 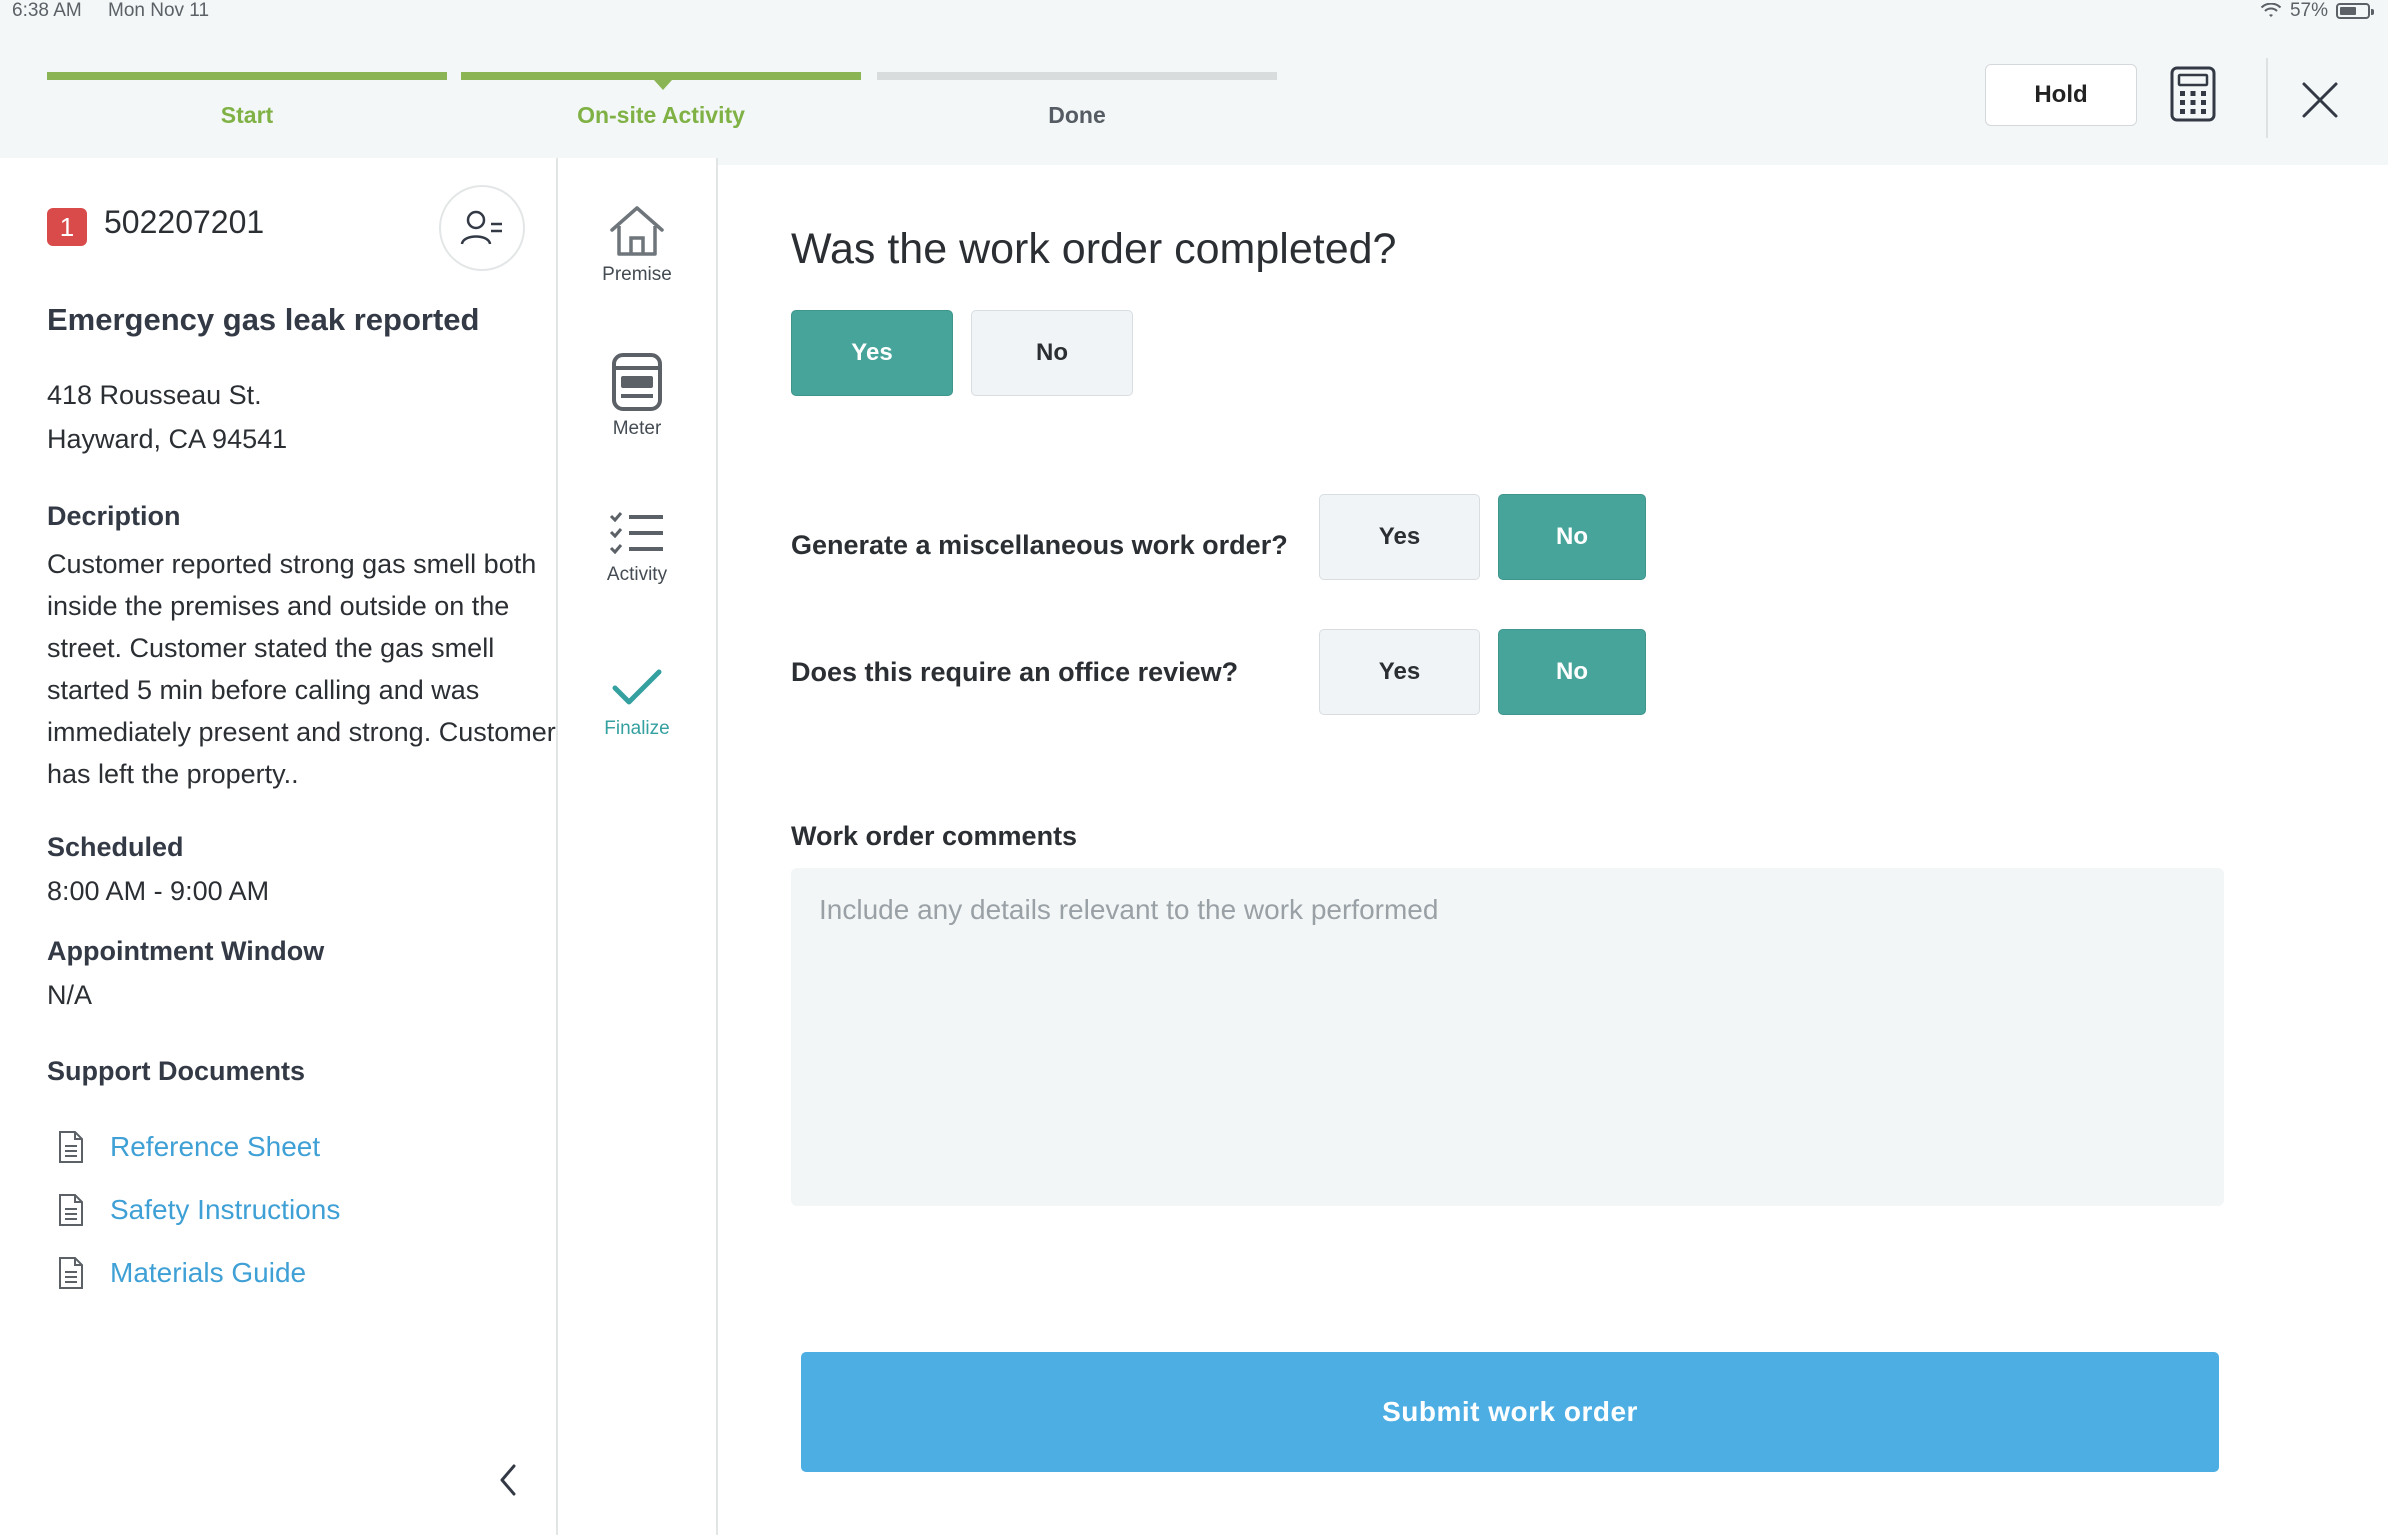 I want to click on review-no-button: No, so click(x=1572, y=672).